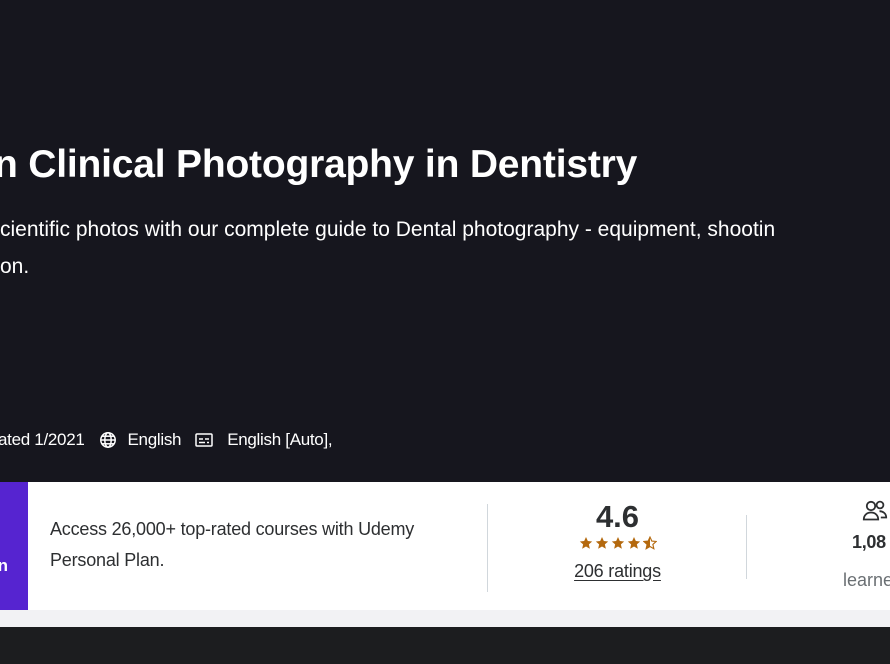 The width and height of the screenshot is (890, 664). Describe the element at coordinates (154, 439) in the screenshot. I see `language-text: English` at that location.